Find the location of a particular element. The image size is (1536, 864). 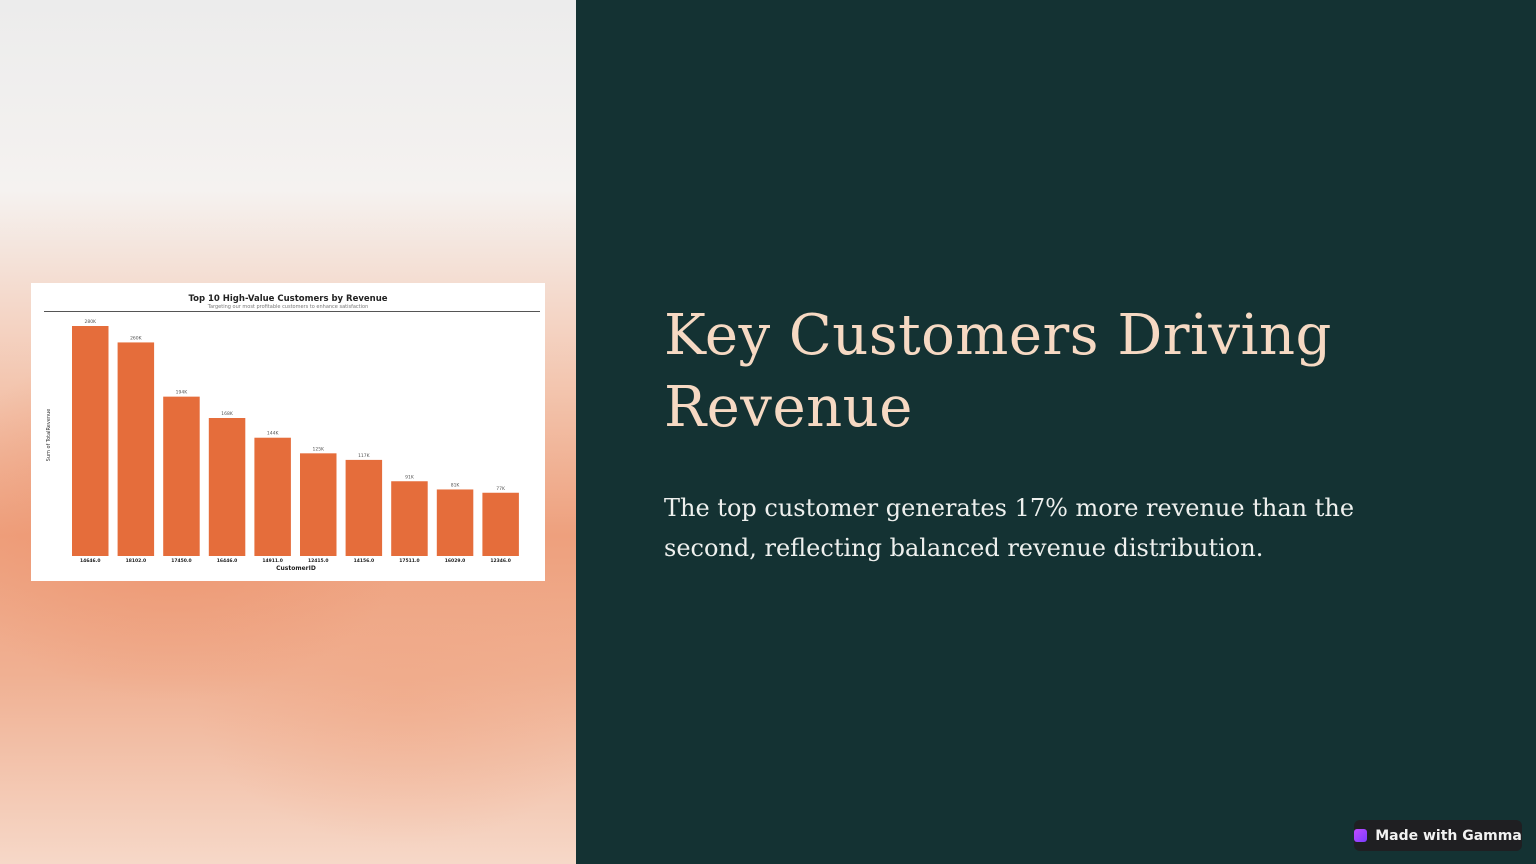

x-tick-label: 16029.0 is located at coordinates (455, 561).